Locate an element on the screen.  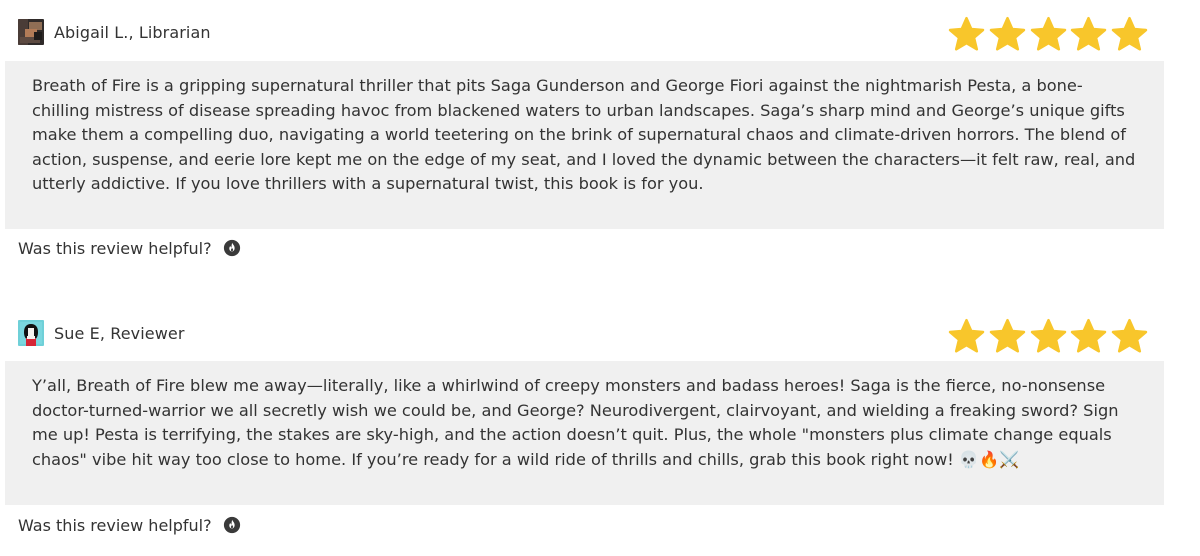
reviewer-name: Sue E, Reviewer is located at coordinates (119, 333).